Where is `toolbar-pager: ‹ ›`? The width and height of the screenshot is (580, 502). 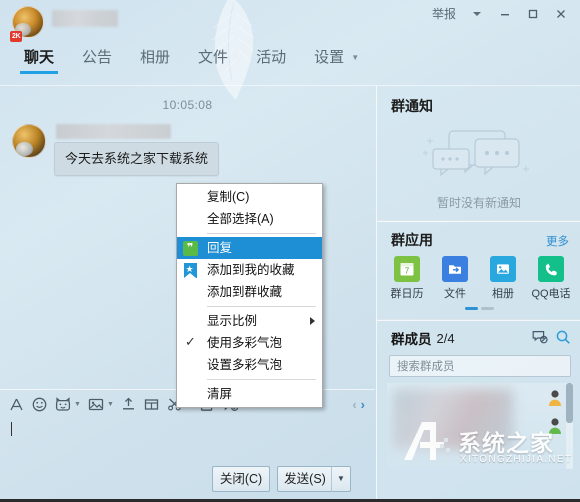
toolbar-pager: ‹ › is located at coordinates (363, 404).